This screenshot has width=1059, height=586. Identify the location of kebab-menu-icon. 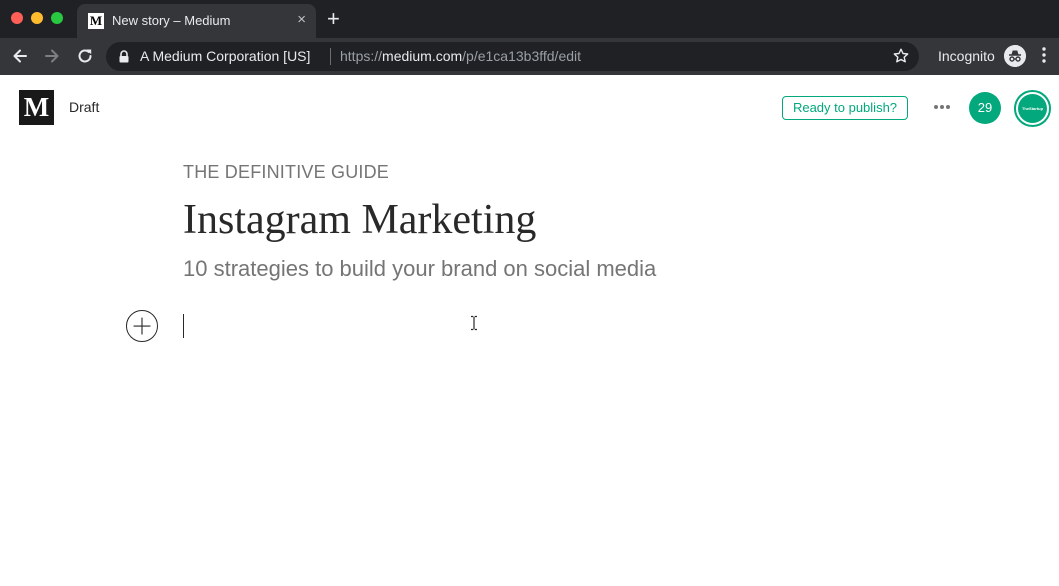
(1044, 55).